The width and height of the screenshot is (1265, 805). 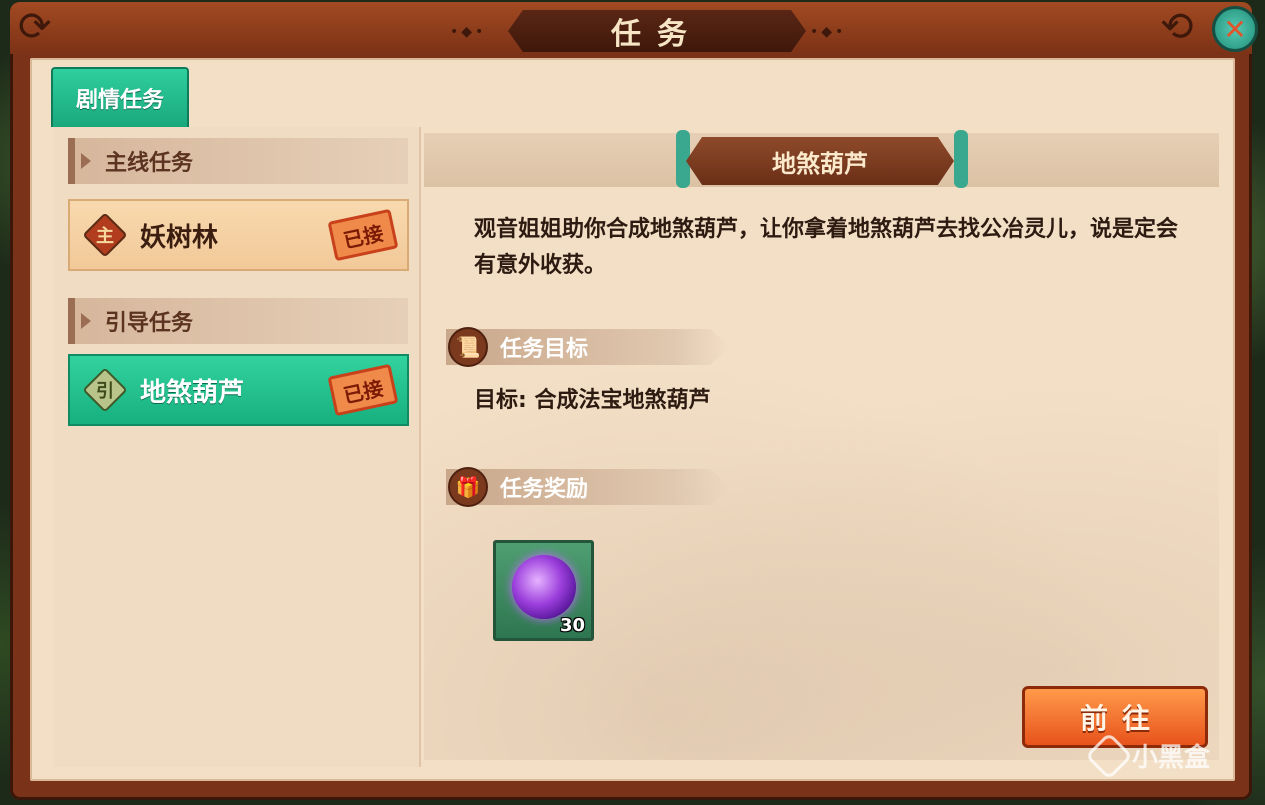 I want to click on watermark: 小黑盒, so click(x=1147, y=755).